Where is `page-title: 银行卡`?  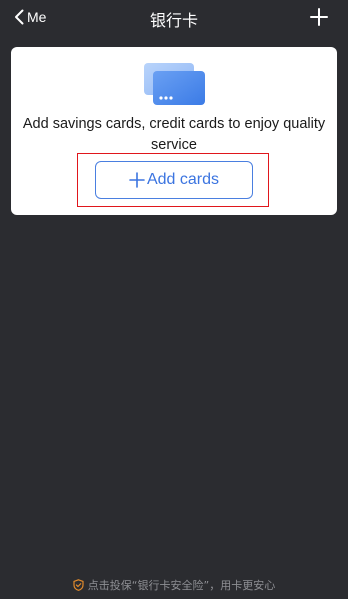
page-title: 银行卡 is located at coordinates (173, 20).